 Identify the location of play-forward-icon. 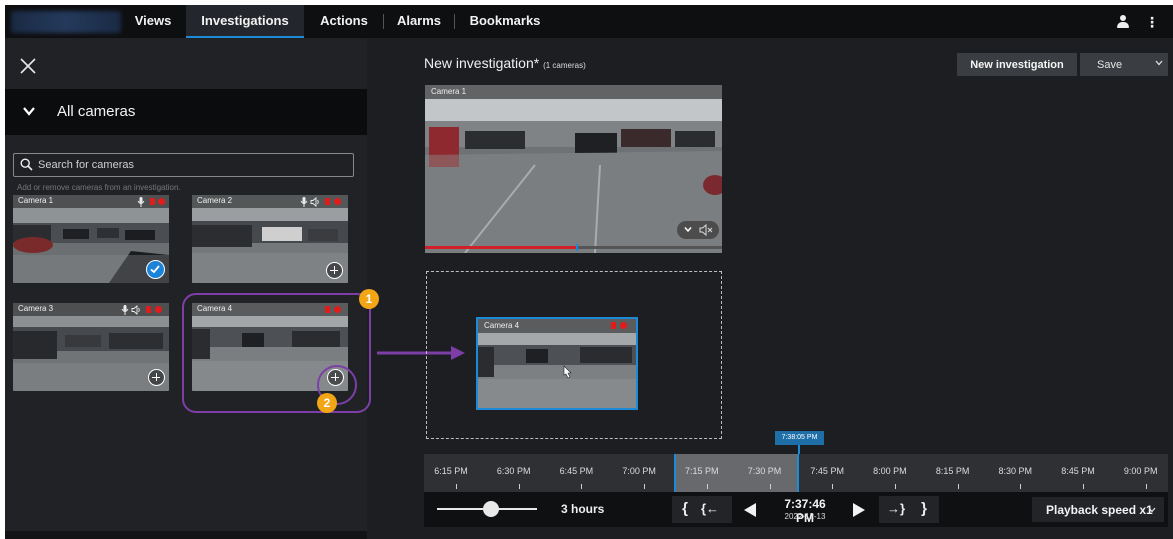
(859, 510).